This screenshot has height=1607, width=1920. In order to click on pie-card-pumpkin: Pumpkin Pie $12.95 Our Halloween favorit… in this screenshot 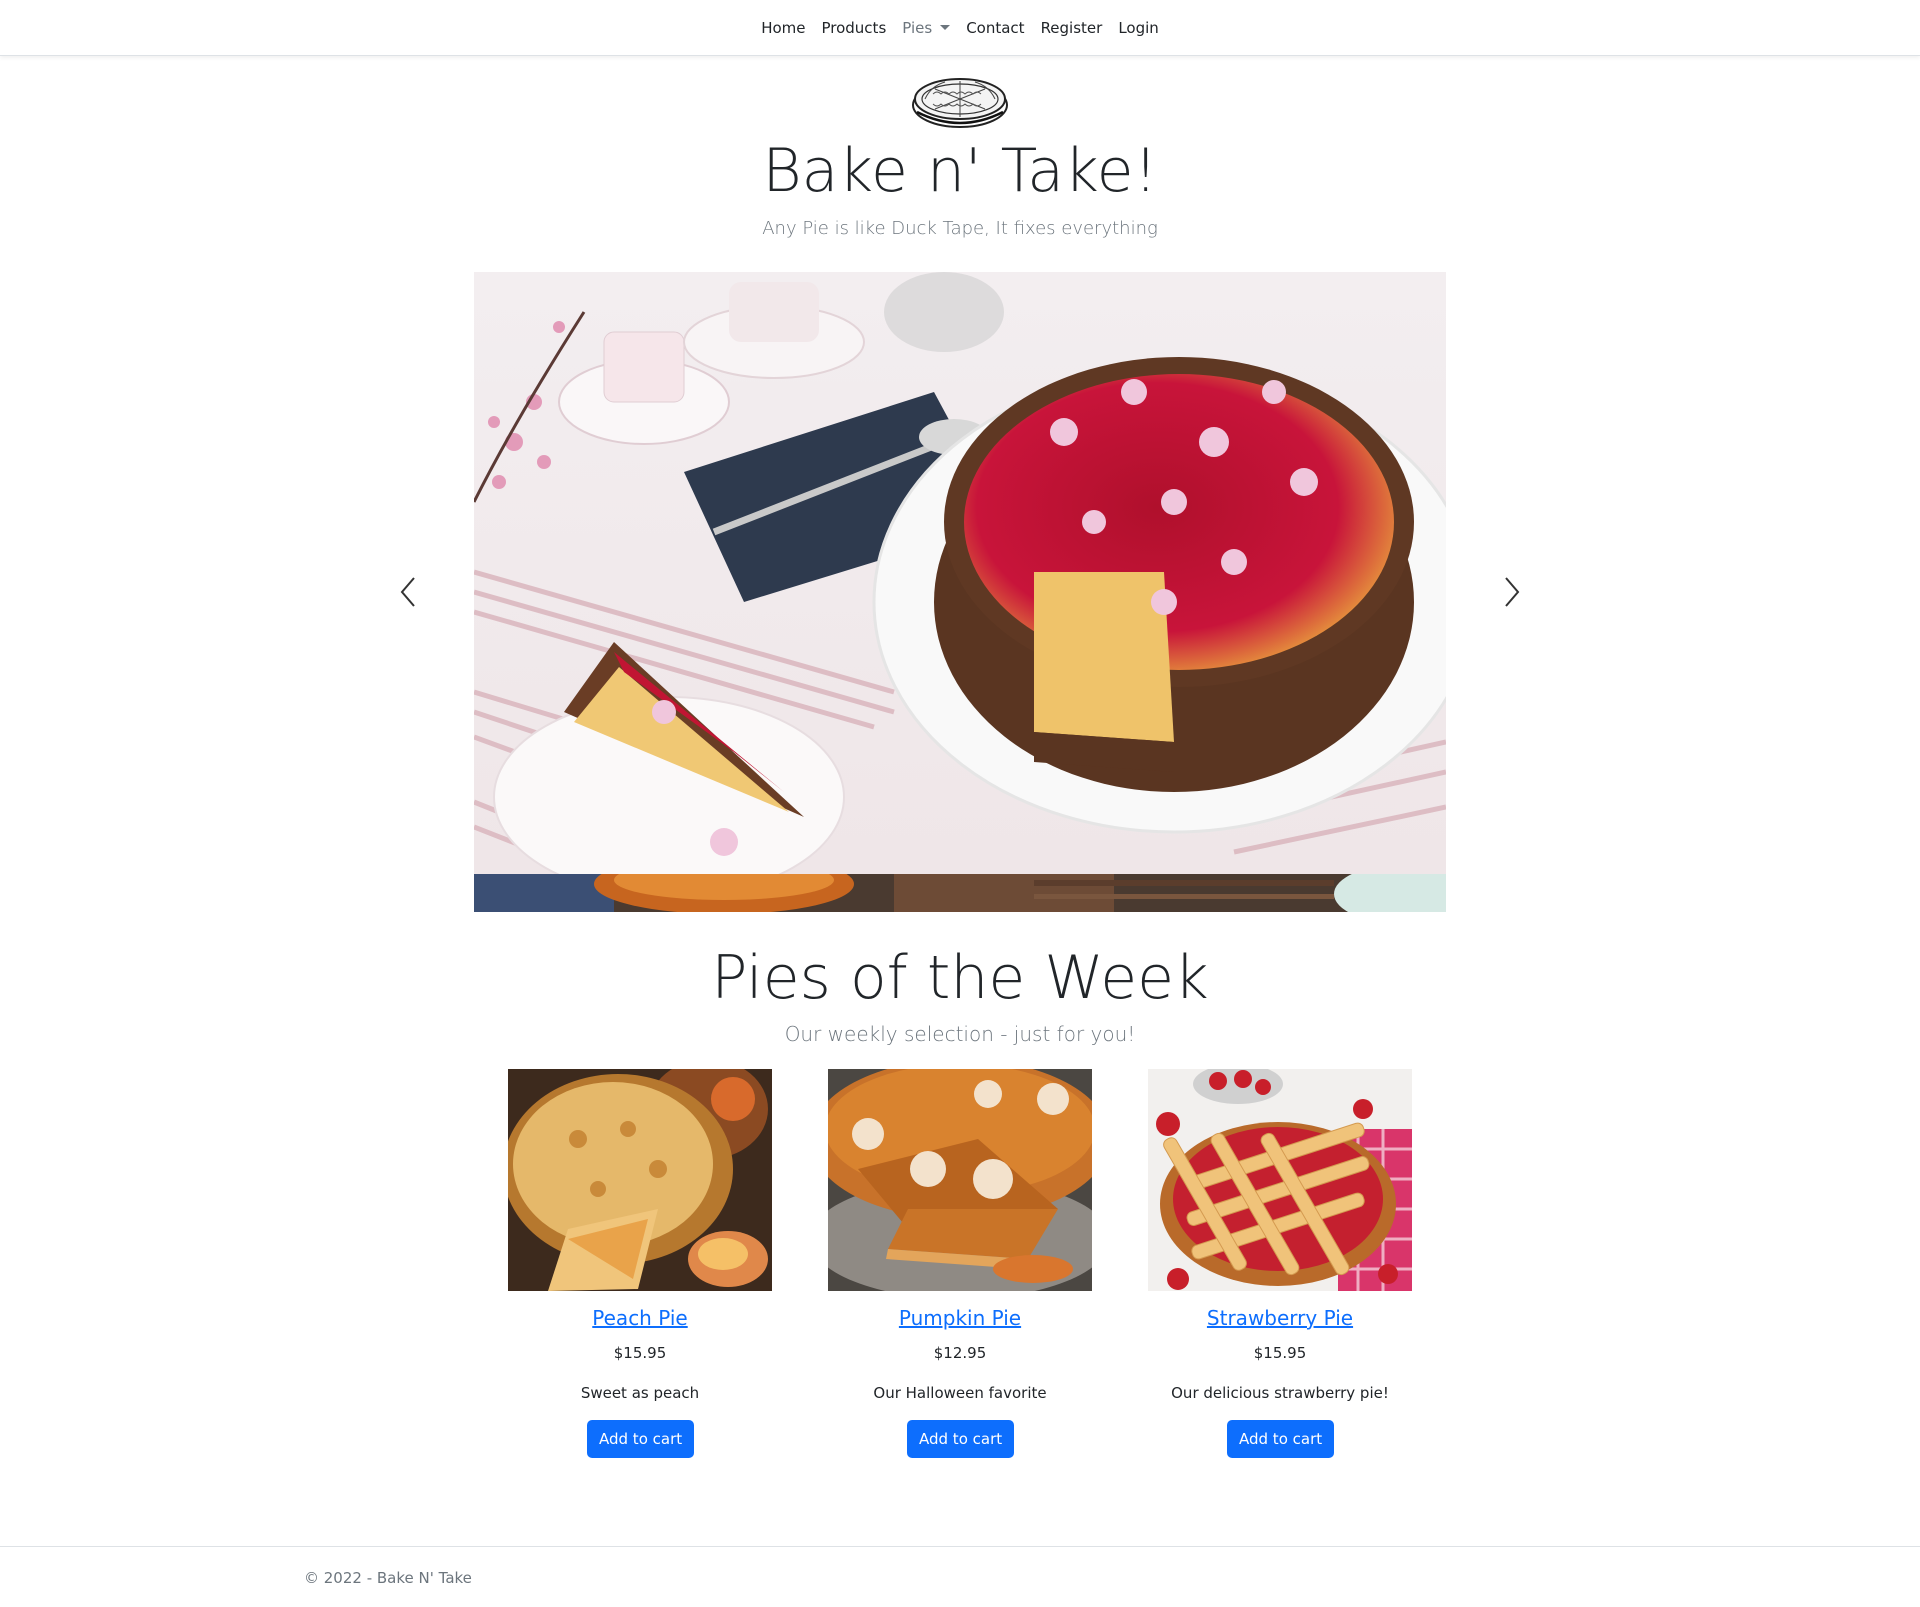, I will do `click(960, 1269)`.